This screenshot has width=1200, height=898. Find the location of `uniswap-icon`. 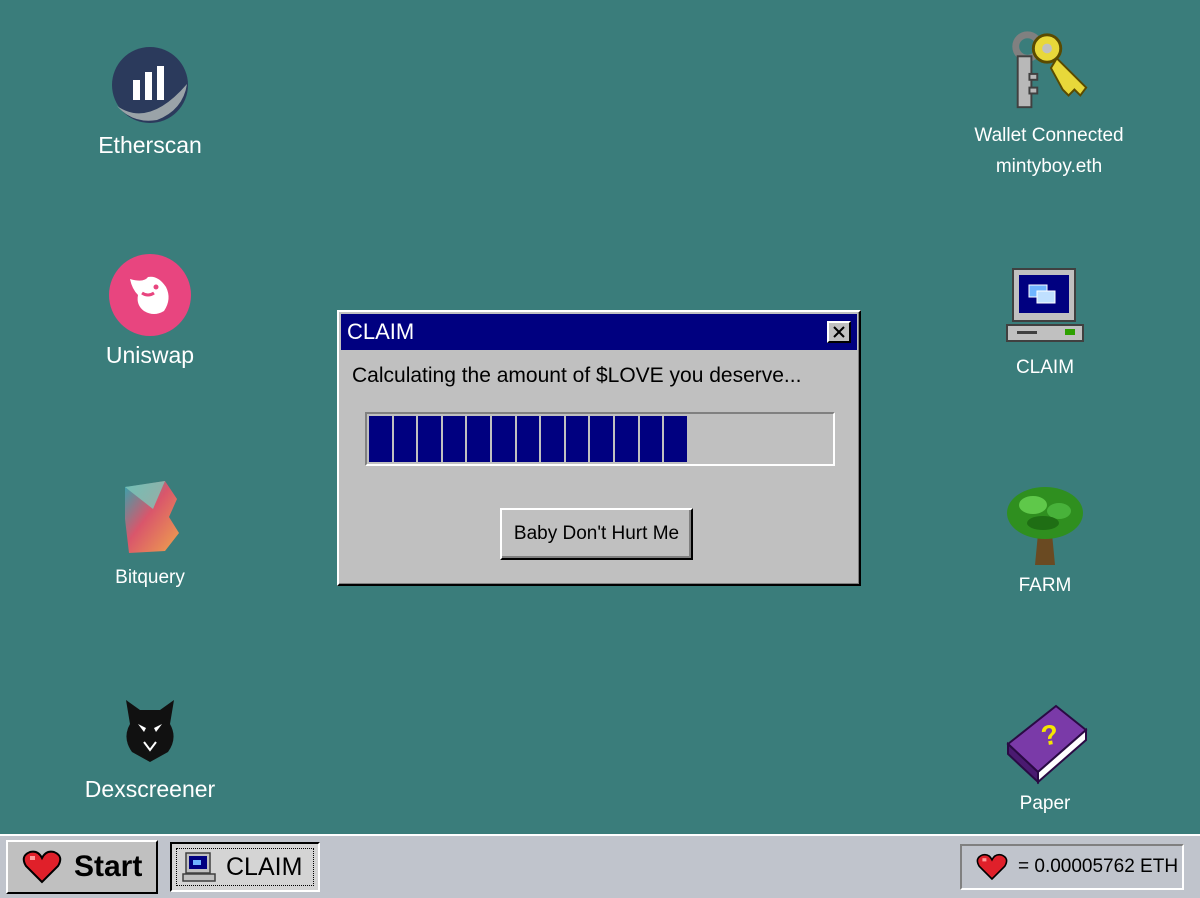

uniswap-icon is located at coordinates (150, 295).